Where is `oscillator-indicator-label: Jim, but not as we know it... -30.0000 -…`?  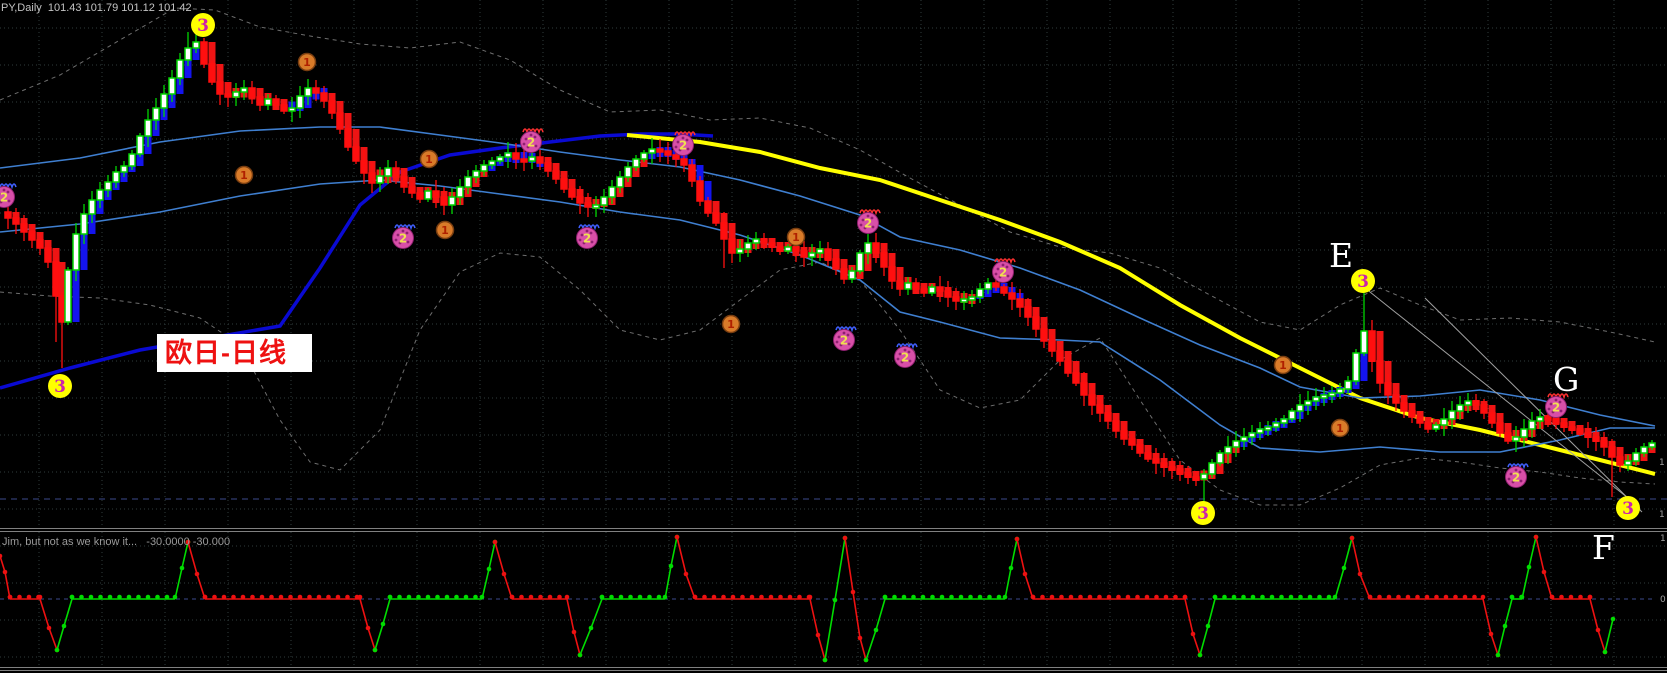 oscillator-indicator-label: Jim, but not as we know it... -30.0000 -… is located at coordinates (116, 542).